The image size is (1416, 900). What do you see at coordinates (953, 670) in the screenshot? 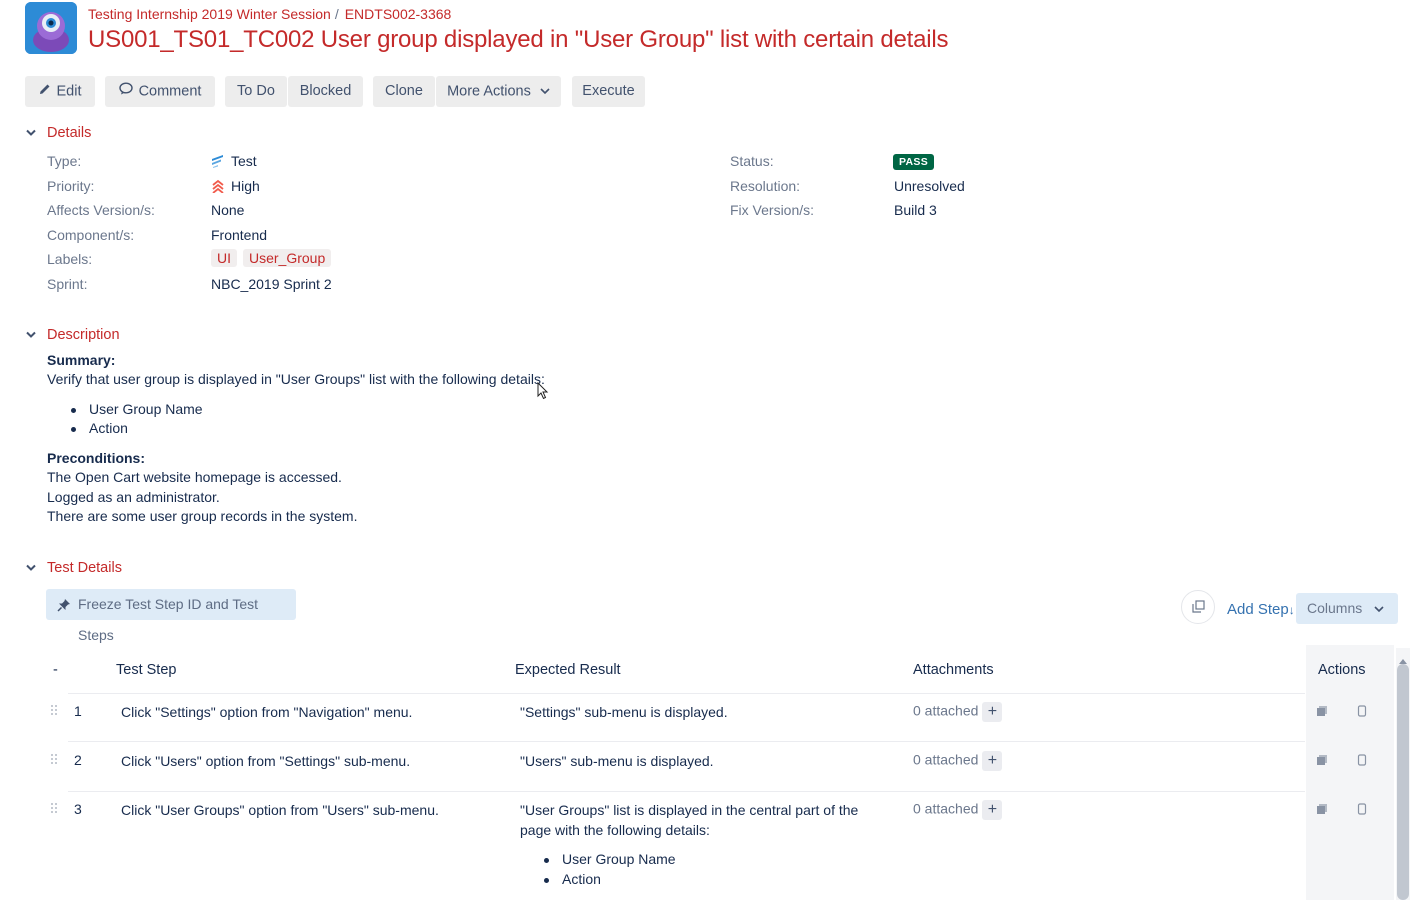
I see `attachments-column-header: Attachments` at bounding box center [953, 670].